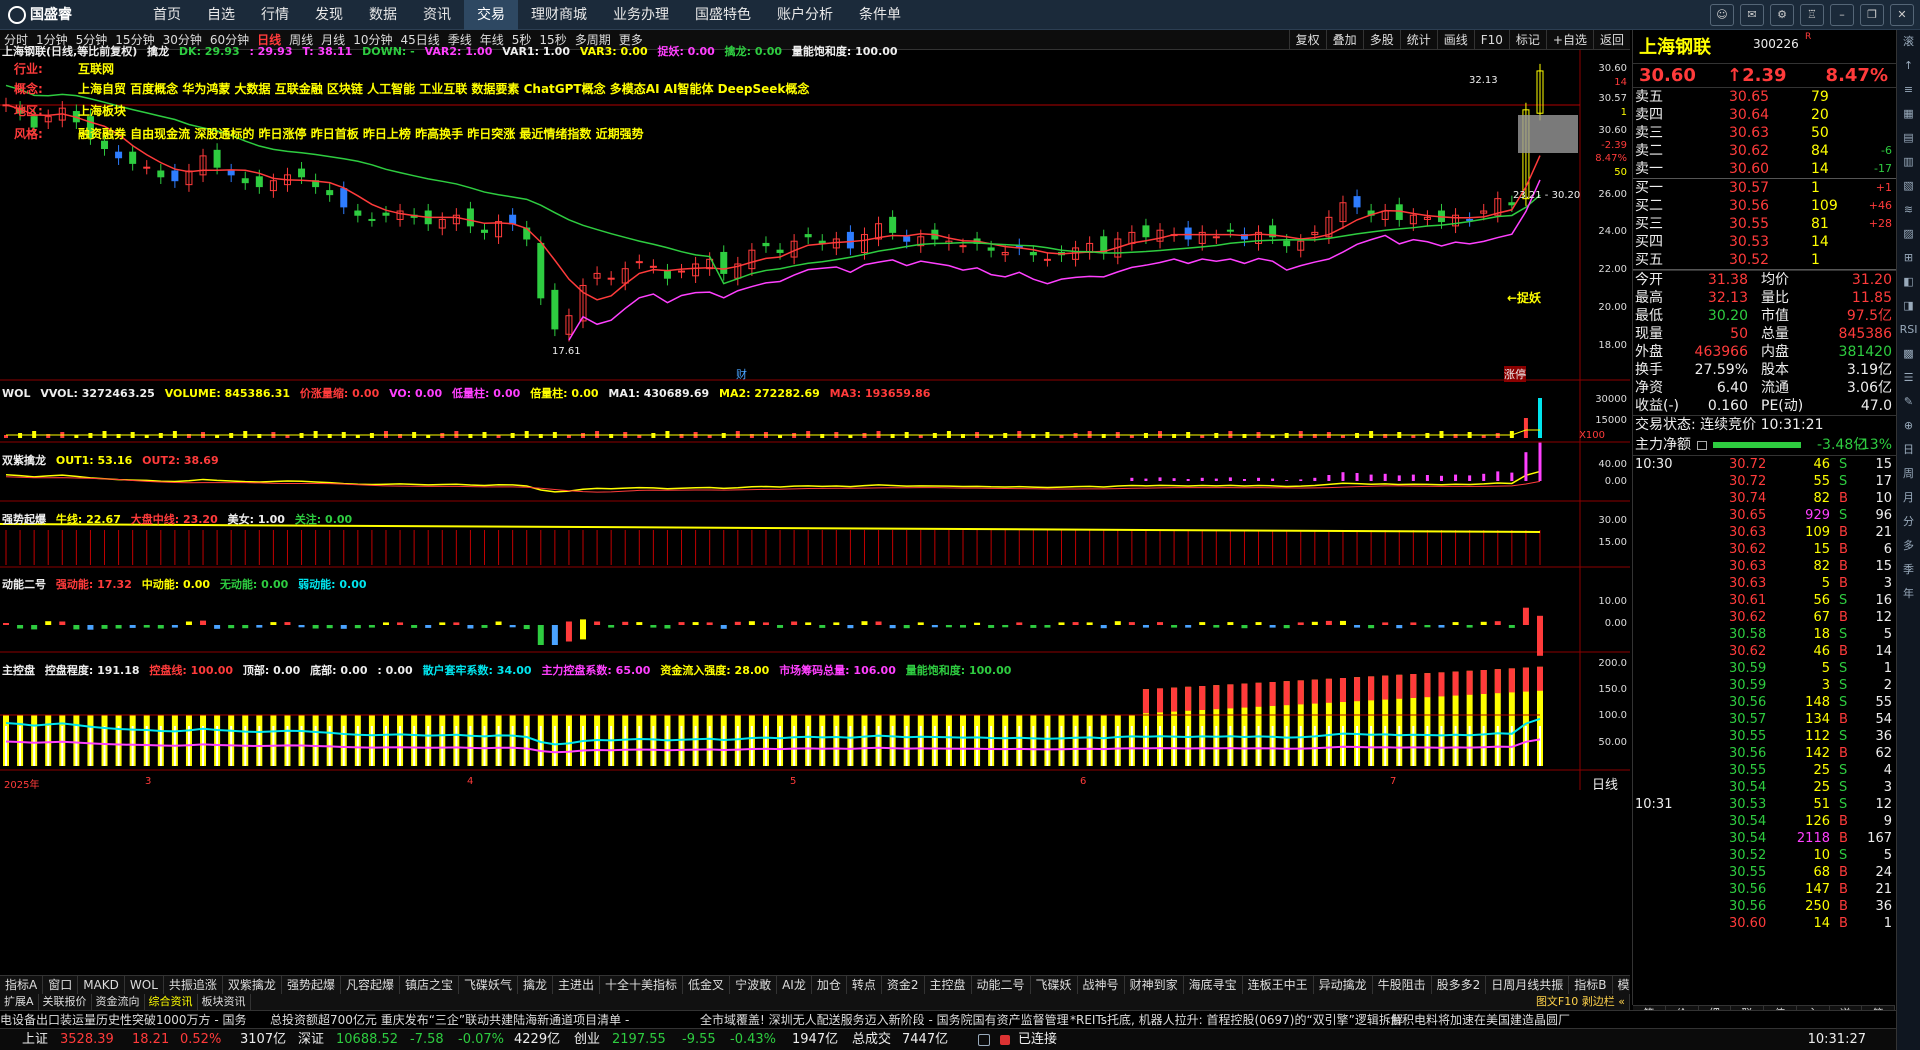 Image resolution: width=1920 pixels, height=1050 pixels. I want to click on sh-label: 上证, so click(35, 1039).